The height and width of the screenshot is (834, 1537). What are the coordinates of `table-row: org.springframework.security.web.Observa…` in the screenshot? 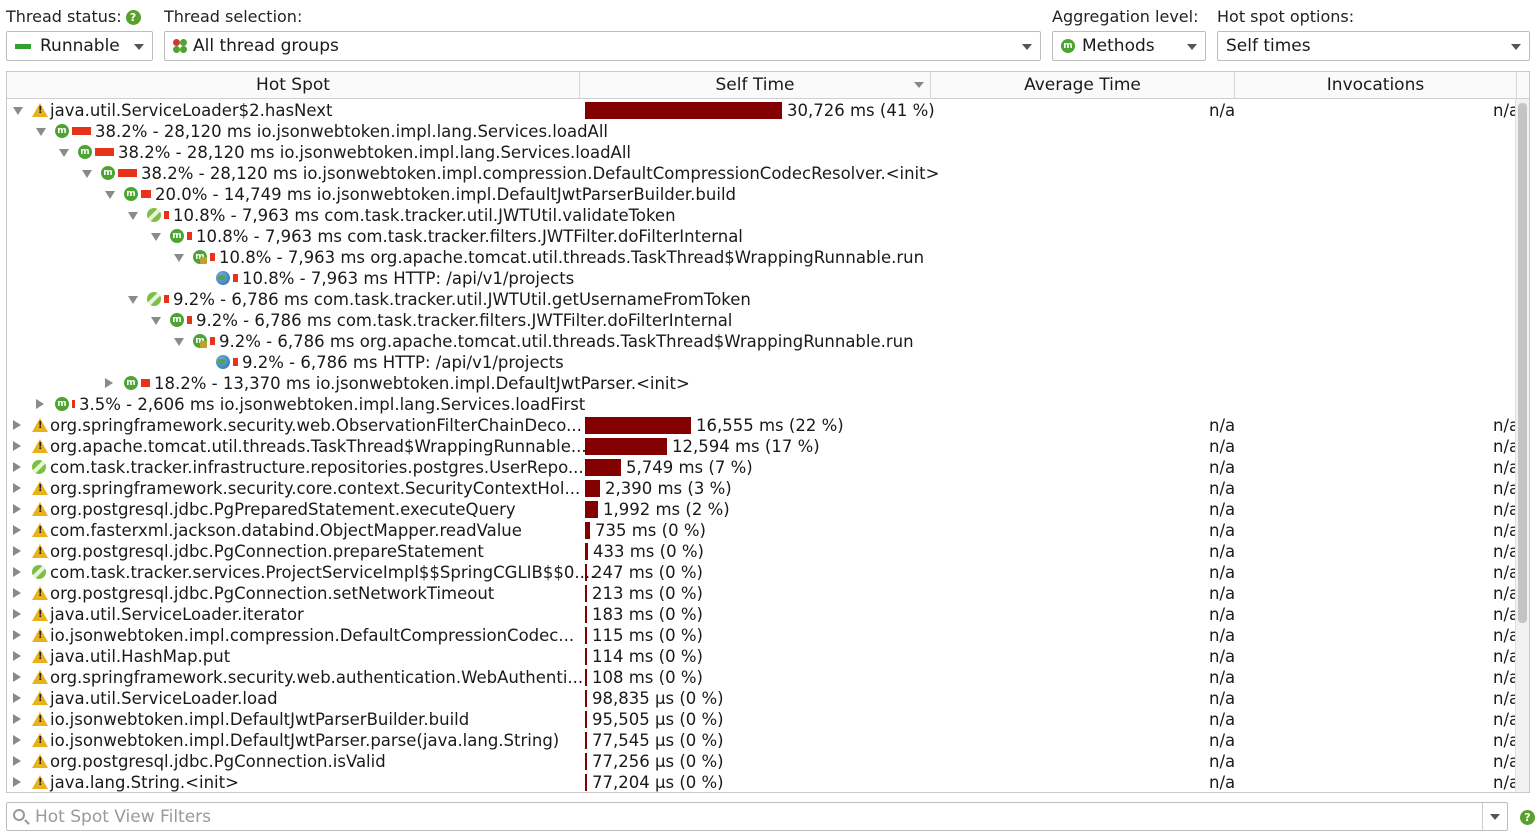 It's located at (768, 425).